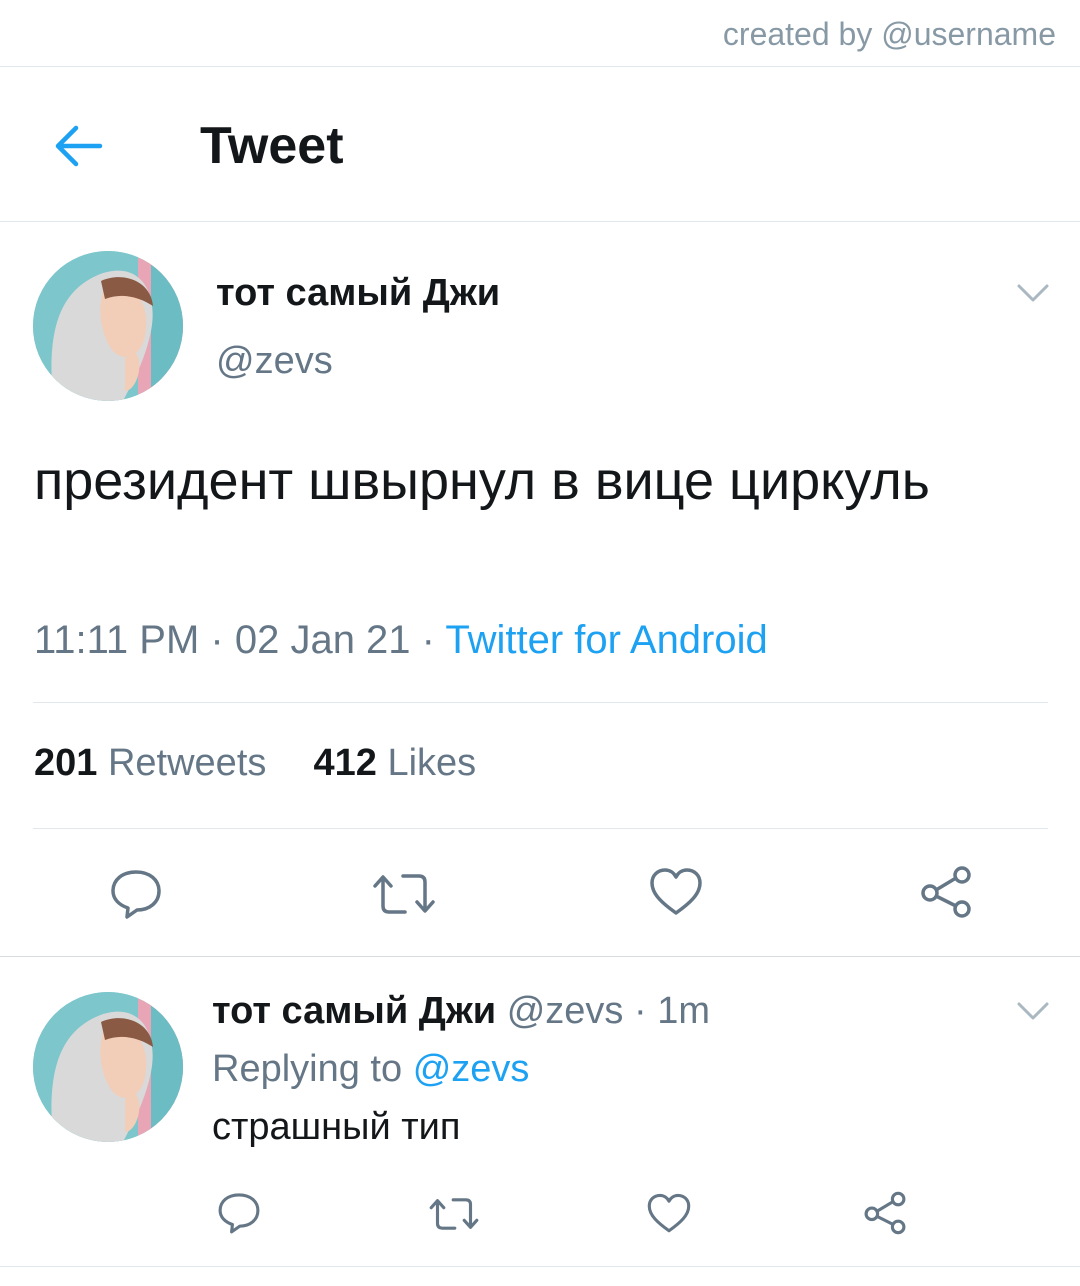 Image resolution: width=1080 pixels, height=1286 pixels. Describe the element at coordinates (471, 1069) in the screenshot. I see `replying-to-handle: @zevs` at that location.